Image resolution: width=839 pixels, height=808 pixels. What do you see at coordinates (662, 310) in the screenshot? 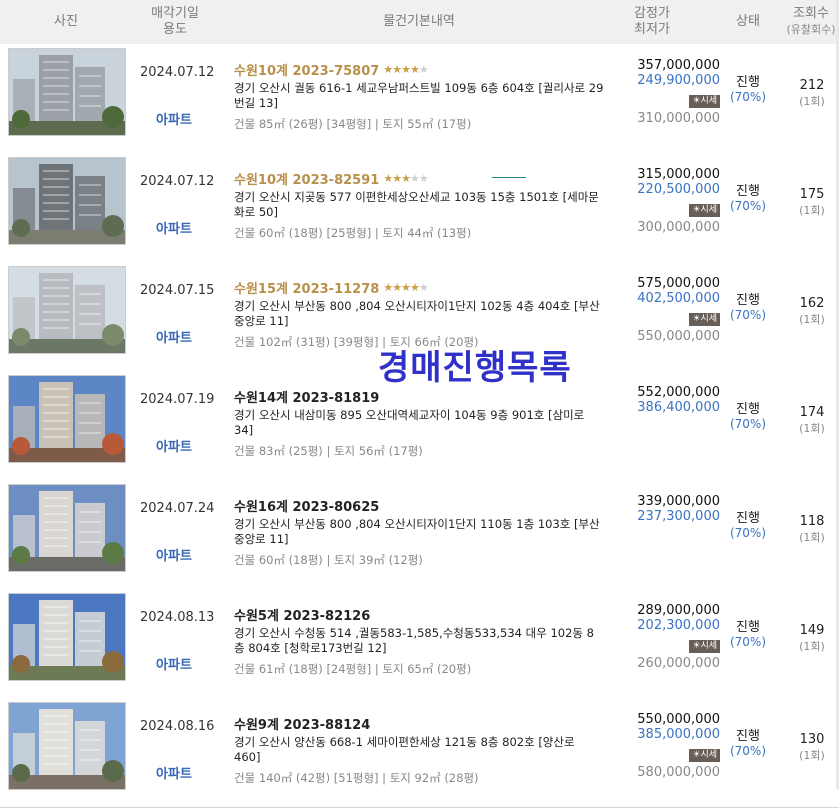
I see `price-block: 575,000,000 402,500,000 ☀시세 550,000,000` at bounding box center [662, 310].